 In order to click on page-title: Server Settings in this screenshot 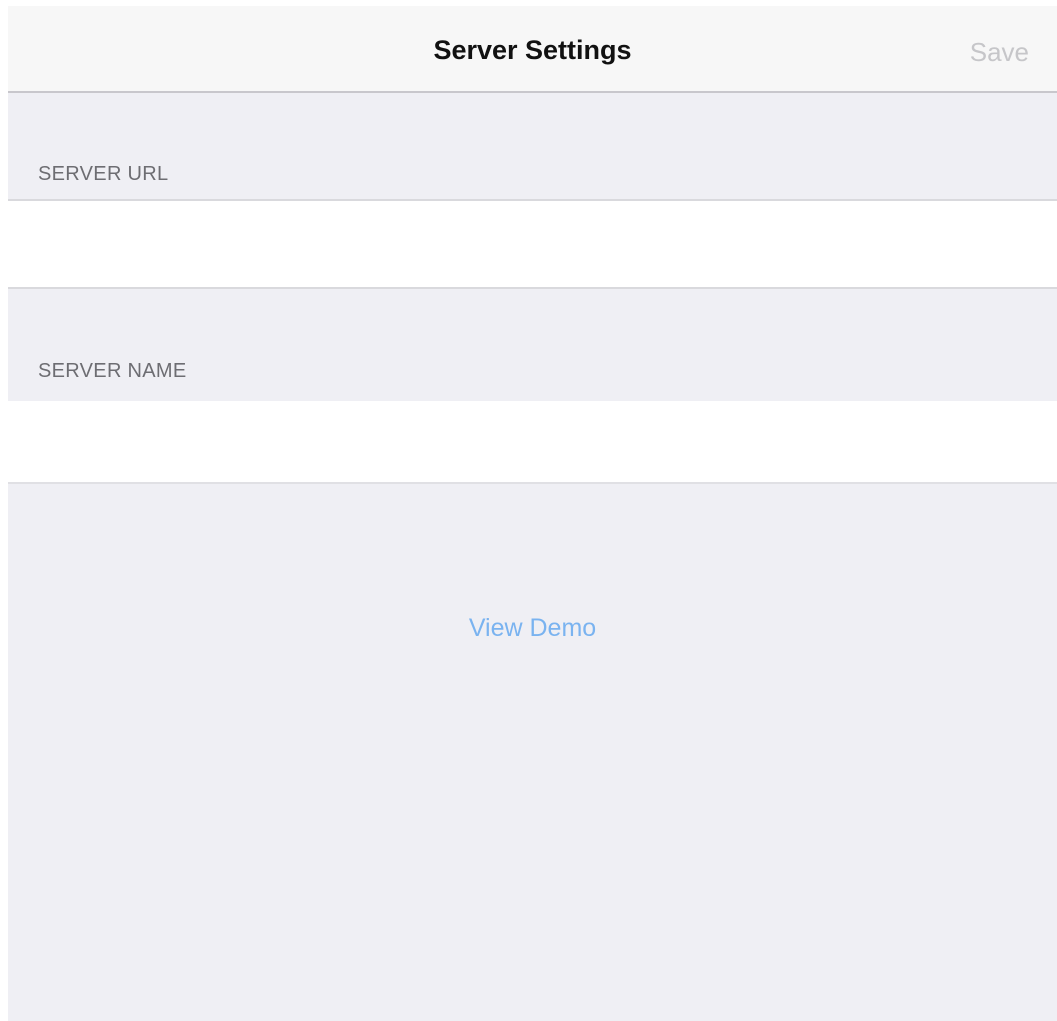, I will do `click(532, 50)`.